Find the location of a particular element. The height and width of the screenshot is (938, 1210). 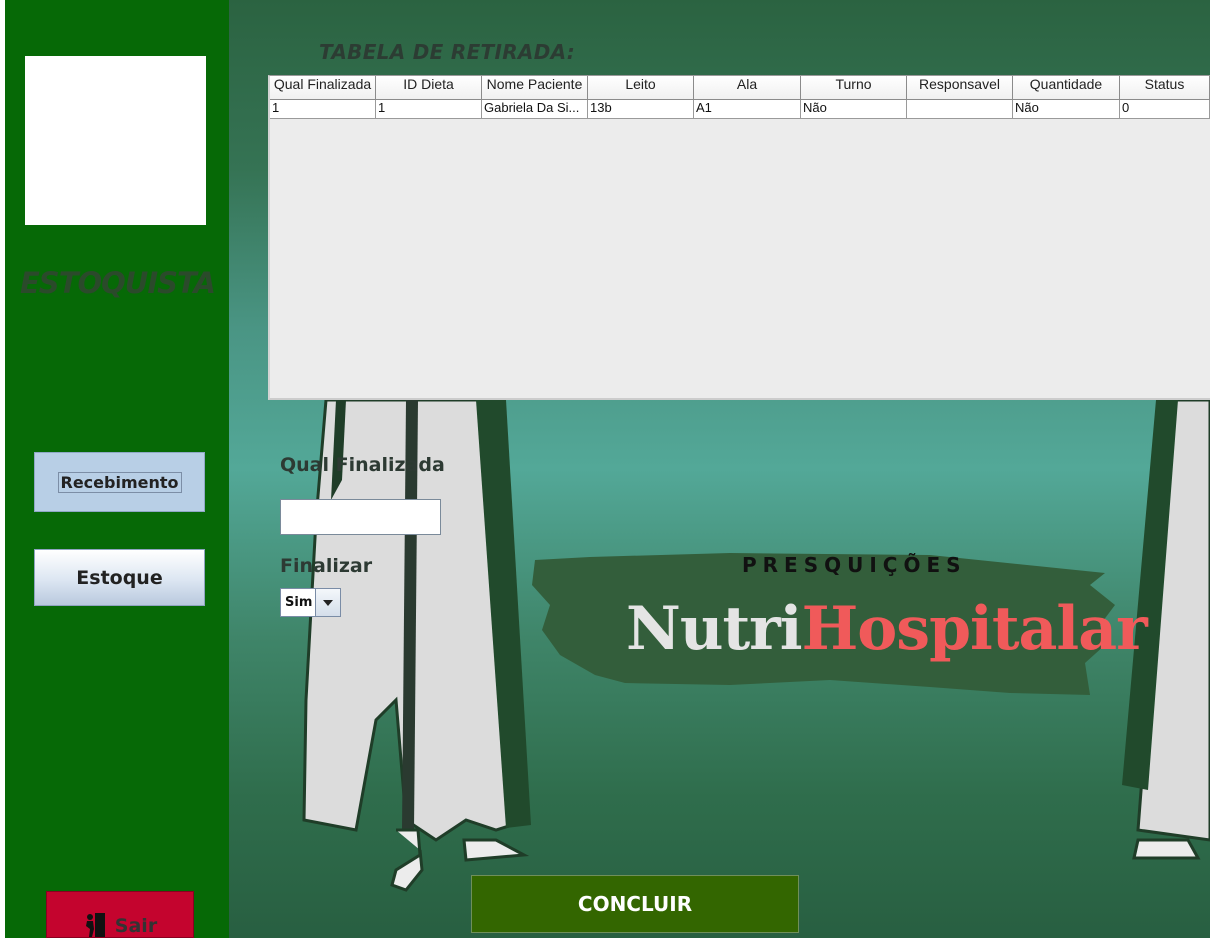

table-cell: A1 is located at coordinates (747, 109).